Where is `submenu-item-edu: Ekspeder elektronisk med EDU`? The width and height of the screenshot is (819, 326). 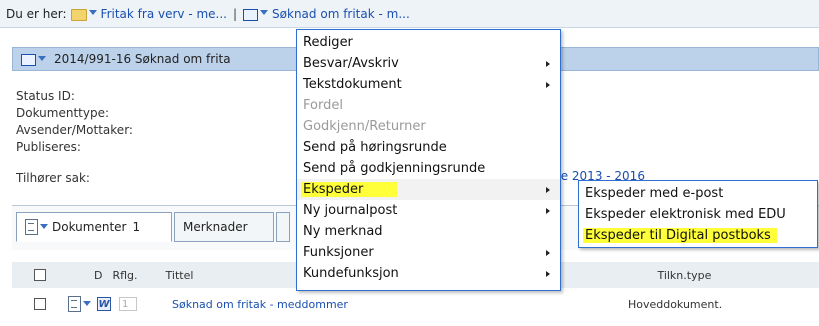
submenu-item-edu: Ekspeder elektronisk med EDU is located at coordinates (698, 214).